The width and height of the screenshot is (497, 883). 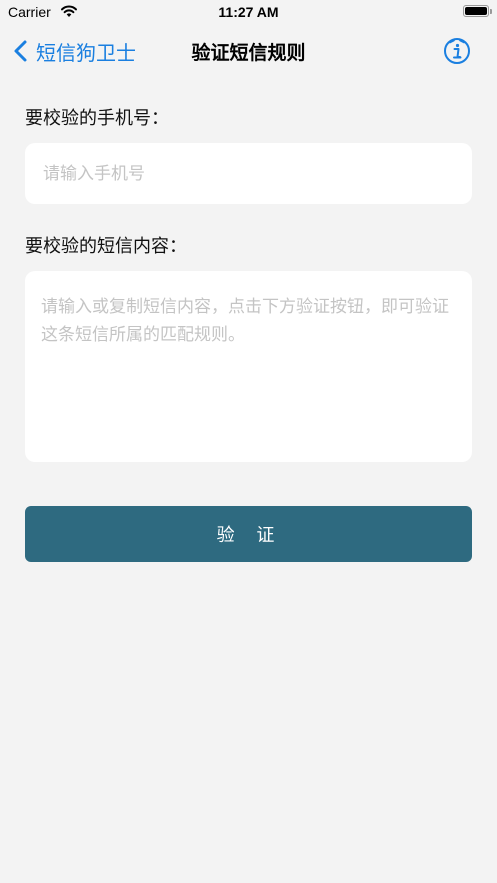 What do you see at coordinates (457, 51) in the screenshot?
I see `info-icon` at bounding box center [457, 51].